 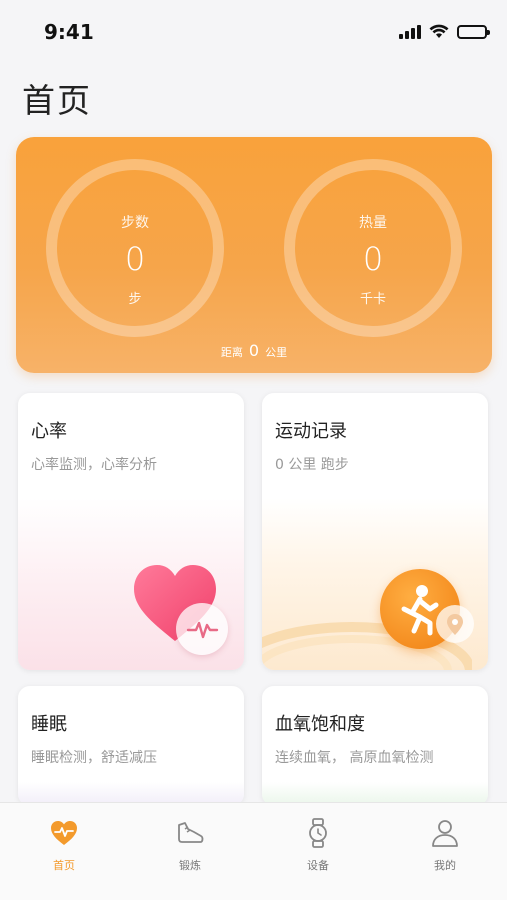 I want to click on tab-home-label: 首页, so click(x=64, y=865).